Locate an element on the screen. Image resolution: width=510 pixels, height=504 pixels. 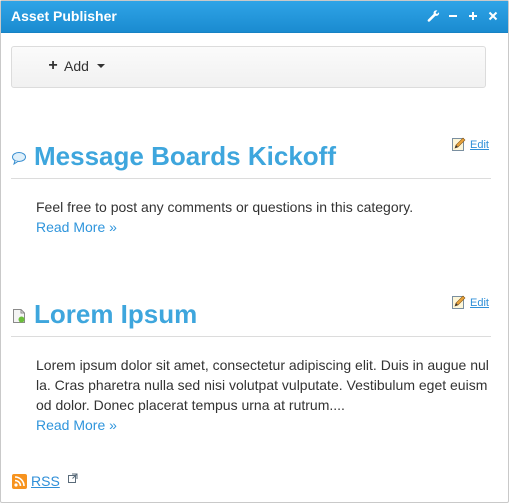
wrench-icon is located at coordinates (433, 16).